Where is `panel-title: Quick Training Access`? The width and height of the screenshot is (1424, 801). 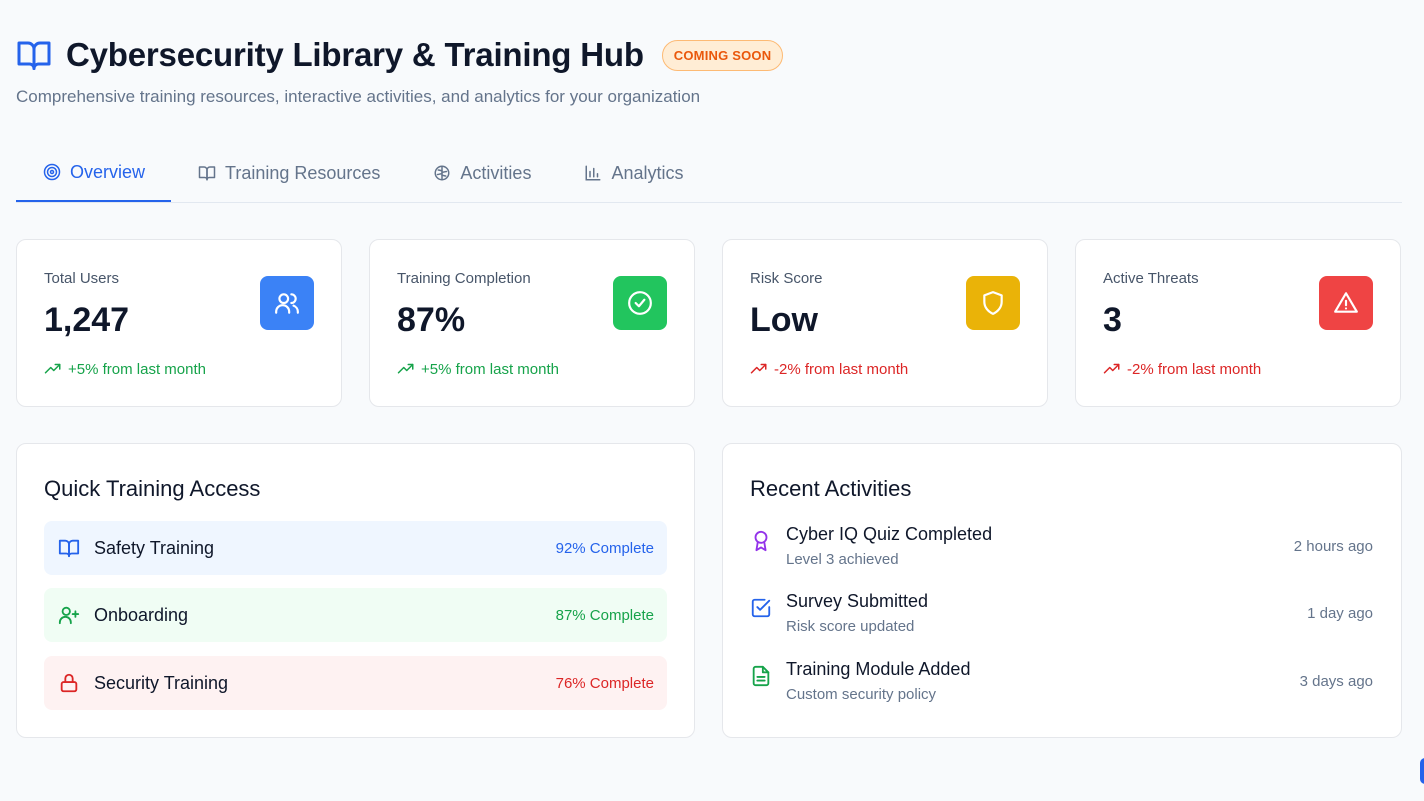 panel-title: Quick Training Access is located at coordinates (152, 488).